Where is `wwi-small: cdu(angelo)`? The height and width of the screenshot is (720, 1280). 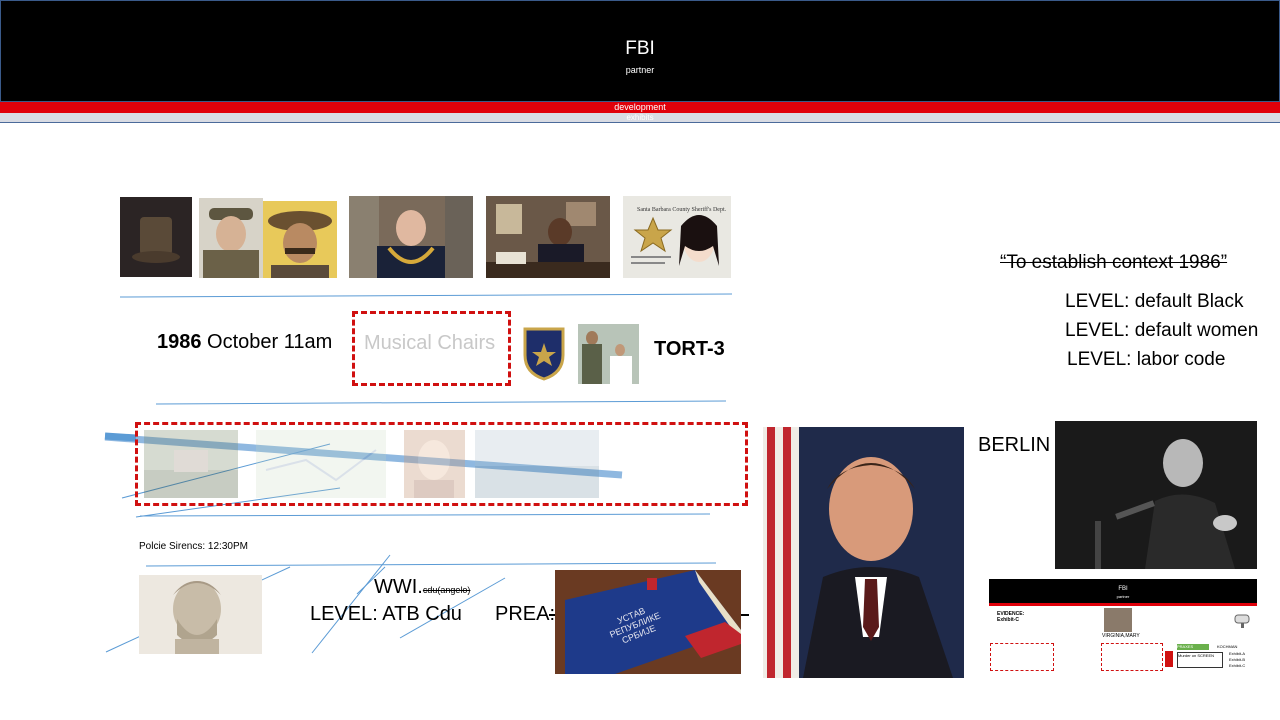 wwi-small: cdu(angelo) is located at coordinates (446, 590).